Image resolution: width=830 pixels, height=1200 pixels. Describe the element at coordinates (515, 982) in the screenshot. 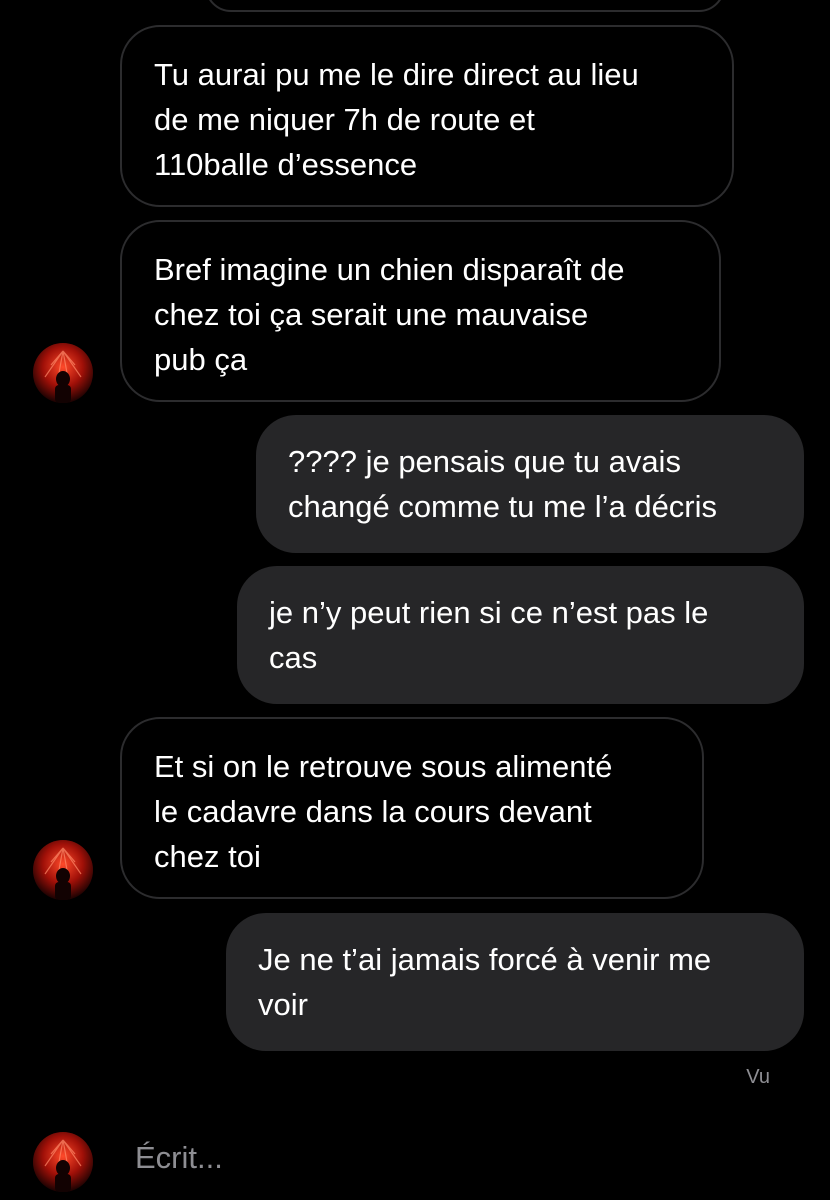

I see `message-bubble-sent: Je ne t’ai jamais forcé à venir me voir` at that location.